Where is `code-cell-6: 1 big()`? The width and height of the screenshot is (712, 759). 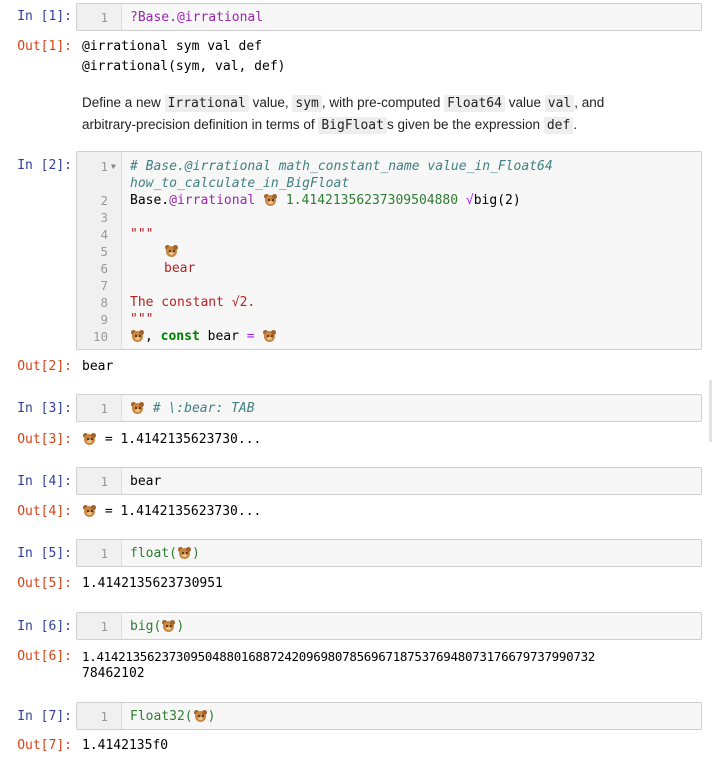 code-cell-6: 1 big() is located at coordinates (389, 626).